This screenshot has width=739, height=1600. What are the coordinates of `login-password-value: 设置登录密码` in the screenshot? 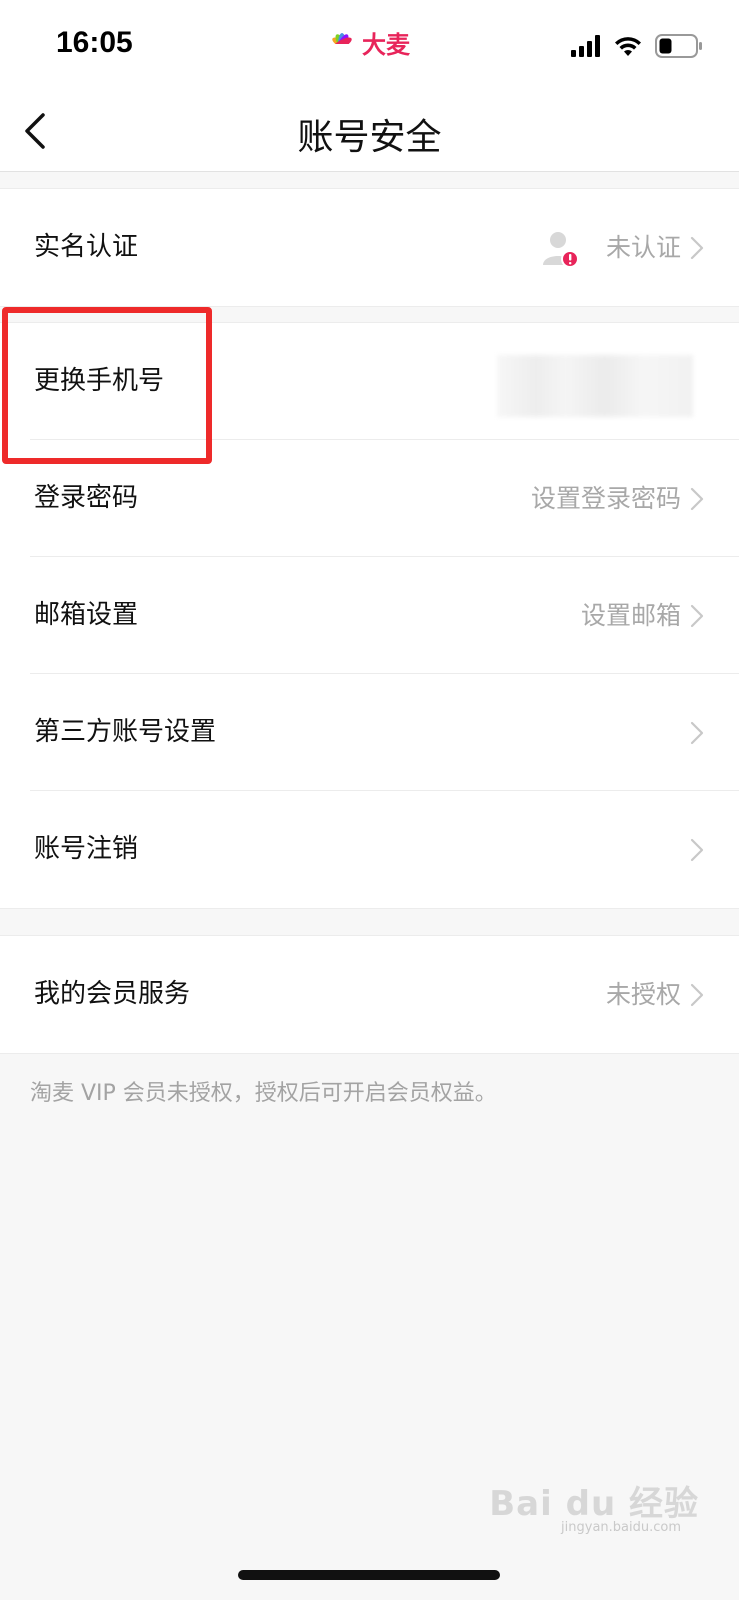 It's located at (605, 498).